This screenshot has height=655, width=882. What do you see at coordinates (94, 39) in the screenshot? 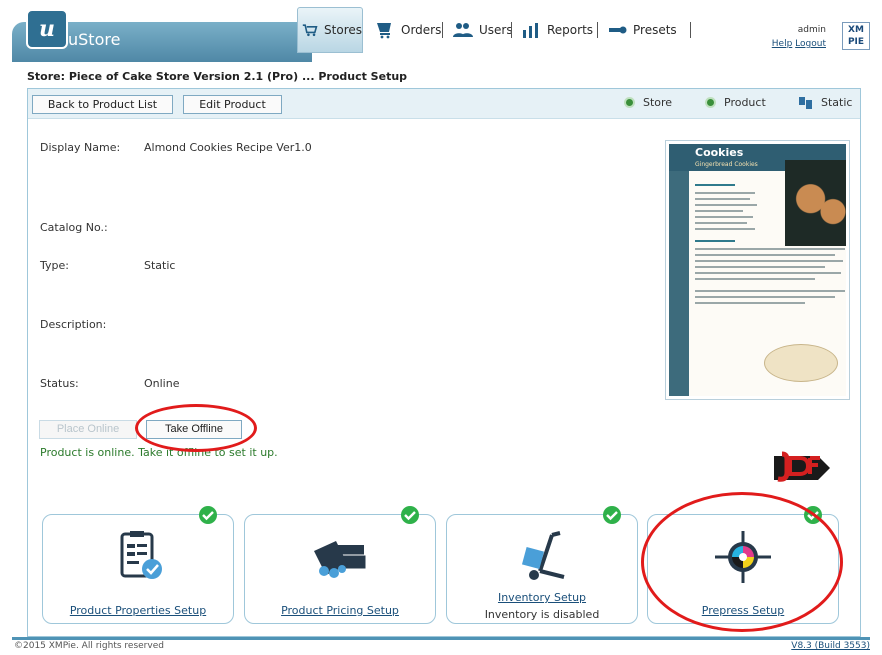
I see `app-name: uStore` at bounding box center [94, 39].